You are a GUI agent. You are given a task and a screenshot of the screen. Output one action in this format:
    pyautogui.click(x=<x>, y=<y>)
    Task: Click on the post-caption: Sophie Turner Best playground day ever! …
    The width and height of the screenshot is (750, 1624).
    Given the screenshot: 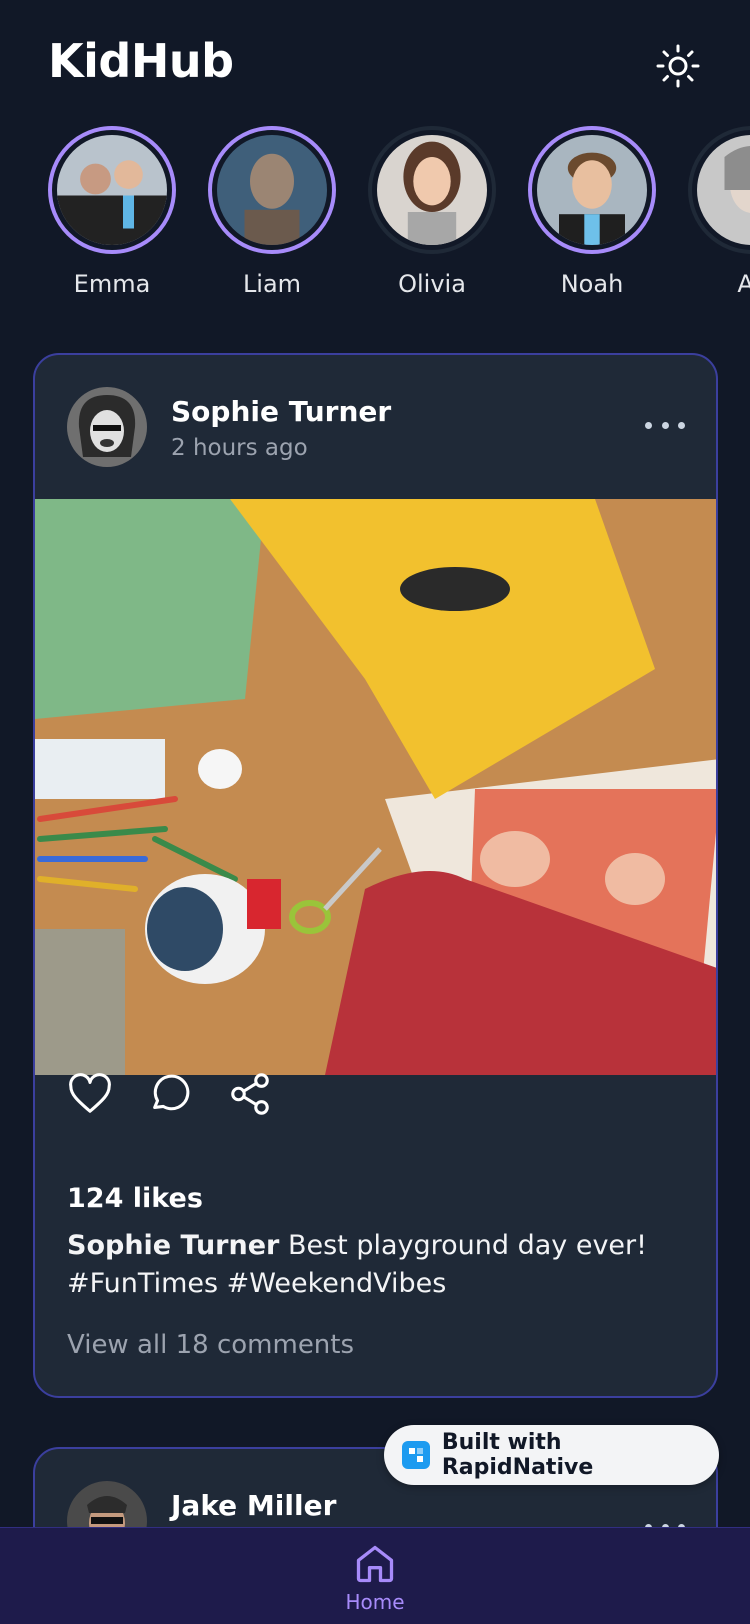 What is the action you would take?
    pyautogui.click(x=377, y=1265)
    